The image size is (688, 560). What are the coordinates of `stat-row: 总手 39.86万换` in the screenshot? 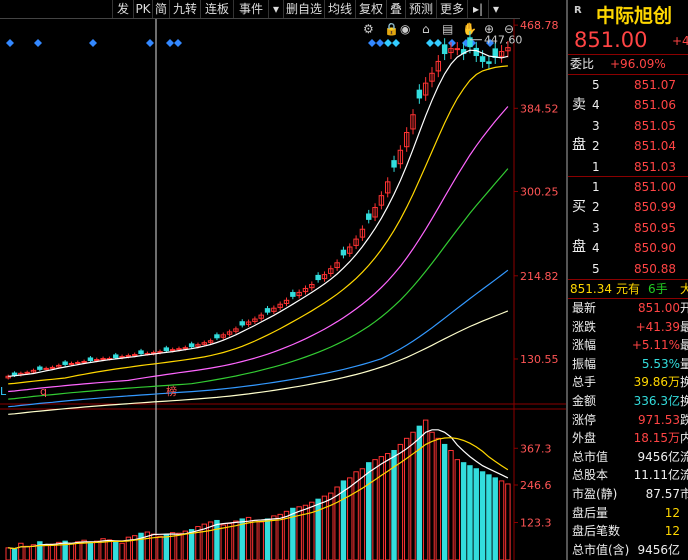 It's located at (628, 382).